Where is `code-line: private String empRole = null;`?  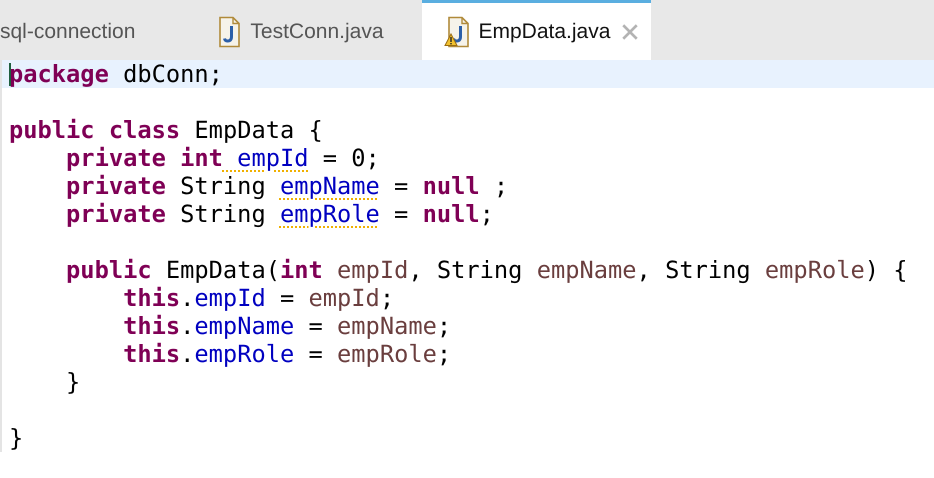
code-line: private String empRole = null; is located at coordinates (280, 214).